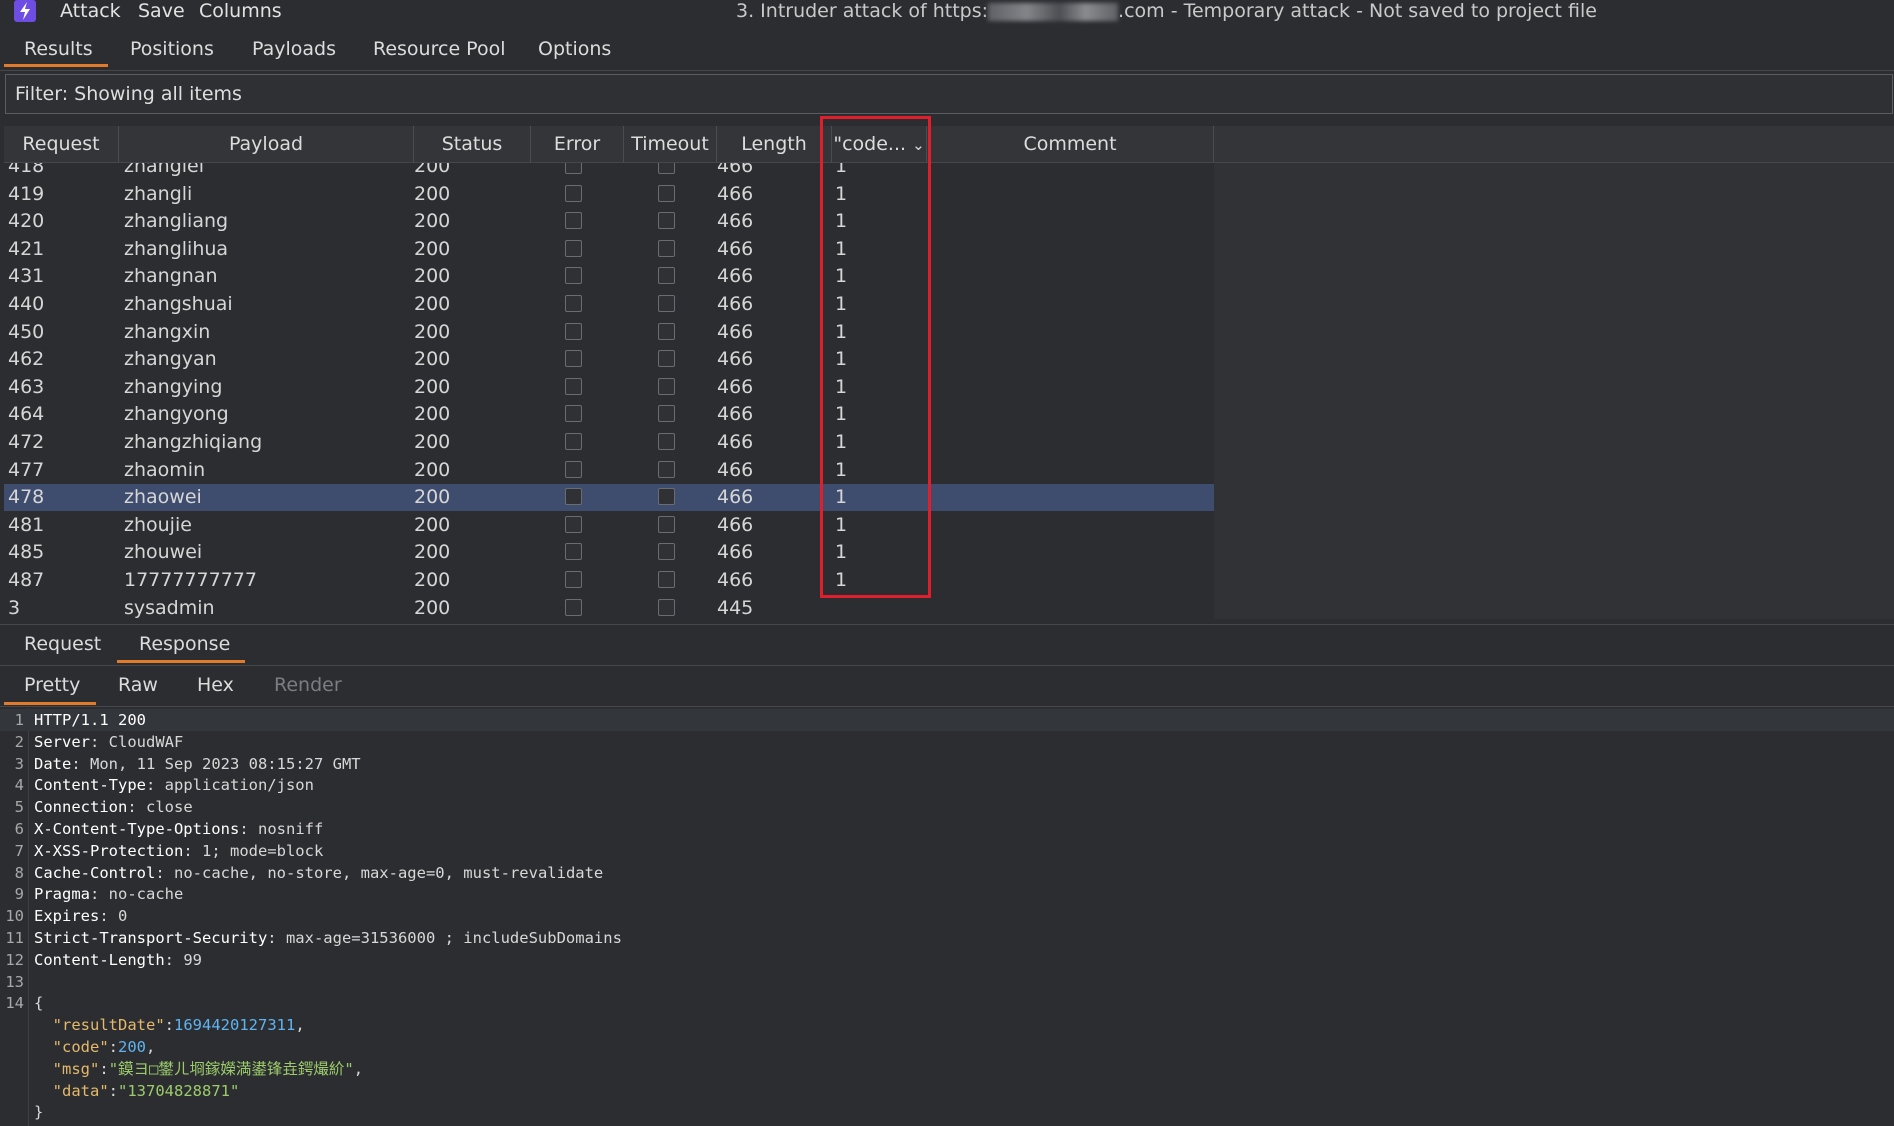 The image size is (1894, 1126). What do you see at coordinates (161, 11) in the screenshot?
I see `menu-save: Save` at bounding box center [161, 11].